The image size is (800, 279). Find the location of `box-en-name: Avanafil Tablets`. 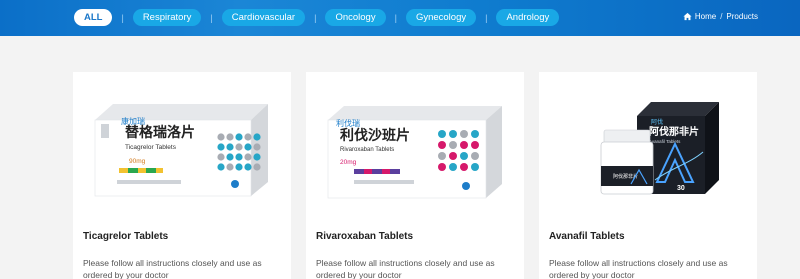

box-en-name: Avanafil Tablets is located at coordinates (665, 141).